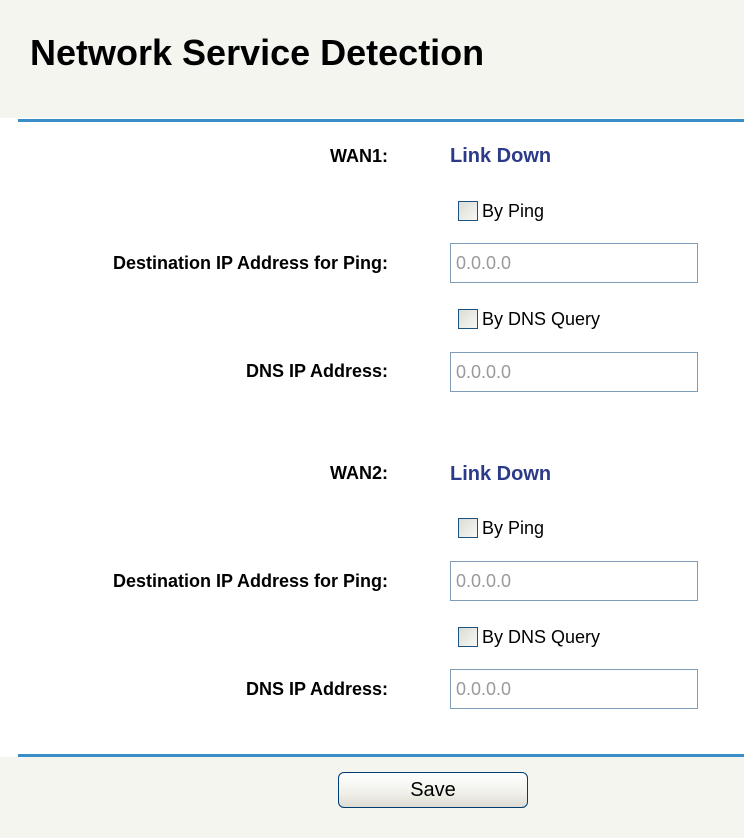 This screenshot has height=838, width=744. What do you see at coordinates (433, 790) in the screenshot?
I see `save-button: Save` at bounding box center [433, 790].